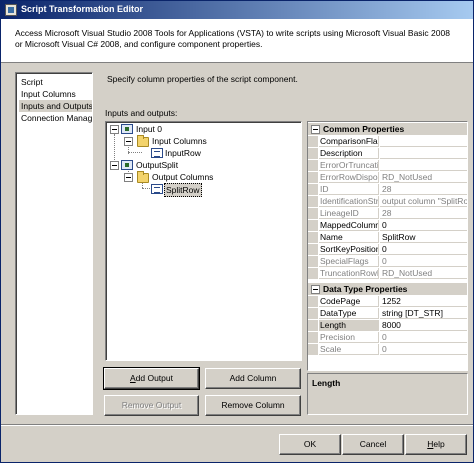  What do you see at coordinates (349, 313) in the screenshot?
I see `property-name: DataType` at bounding box center [349, 313].